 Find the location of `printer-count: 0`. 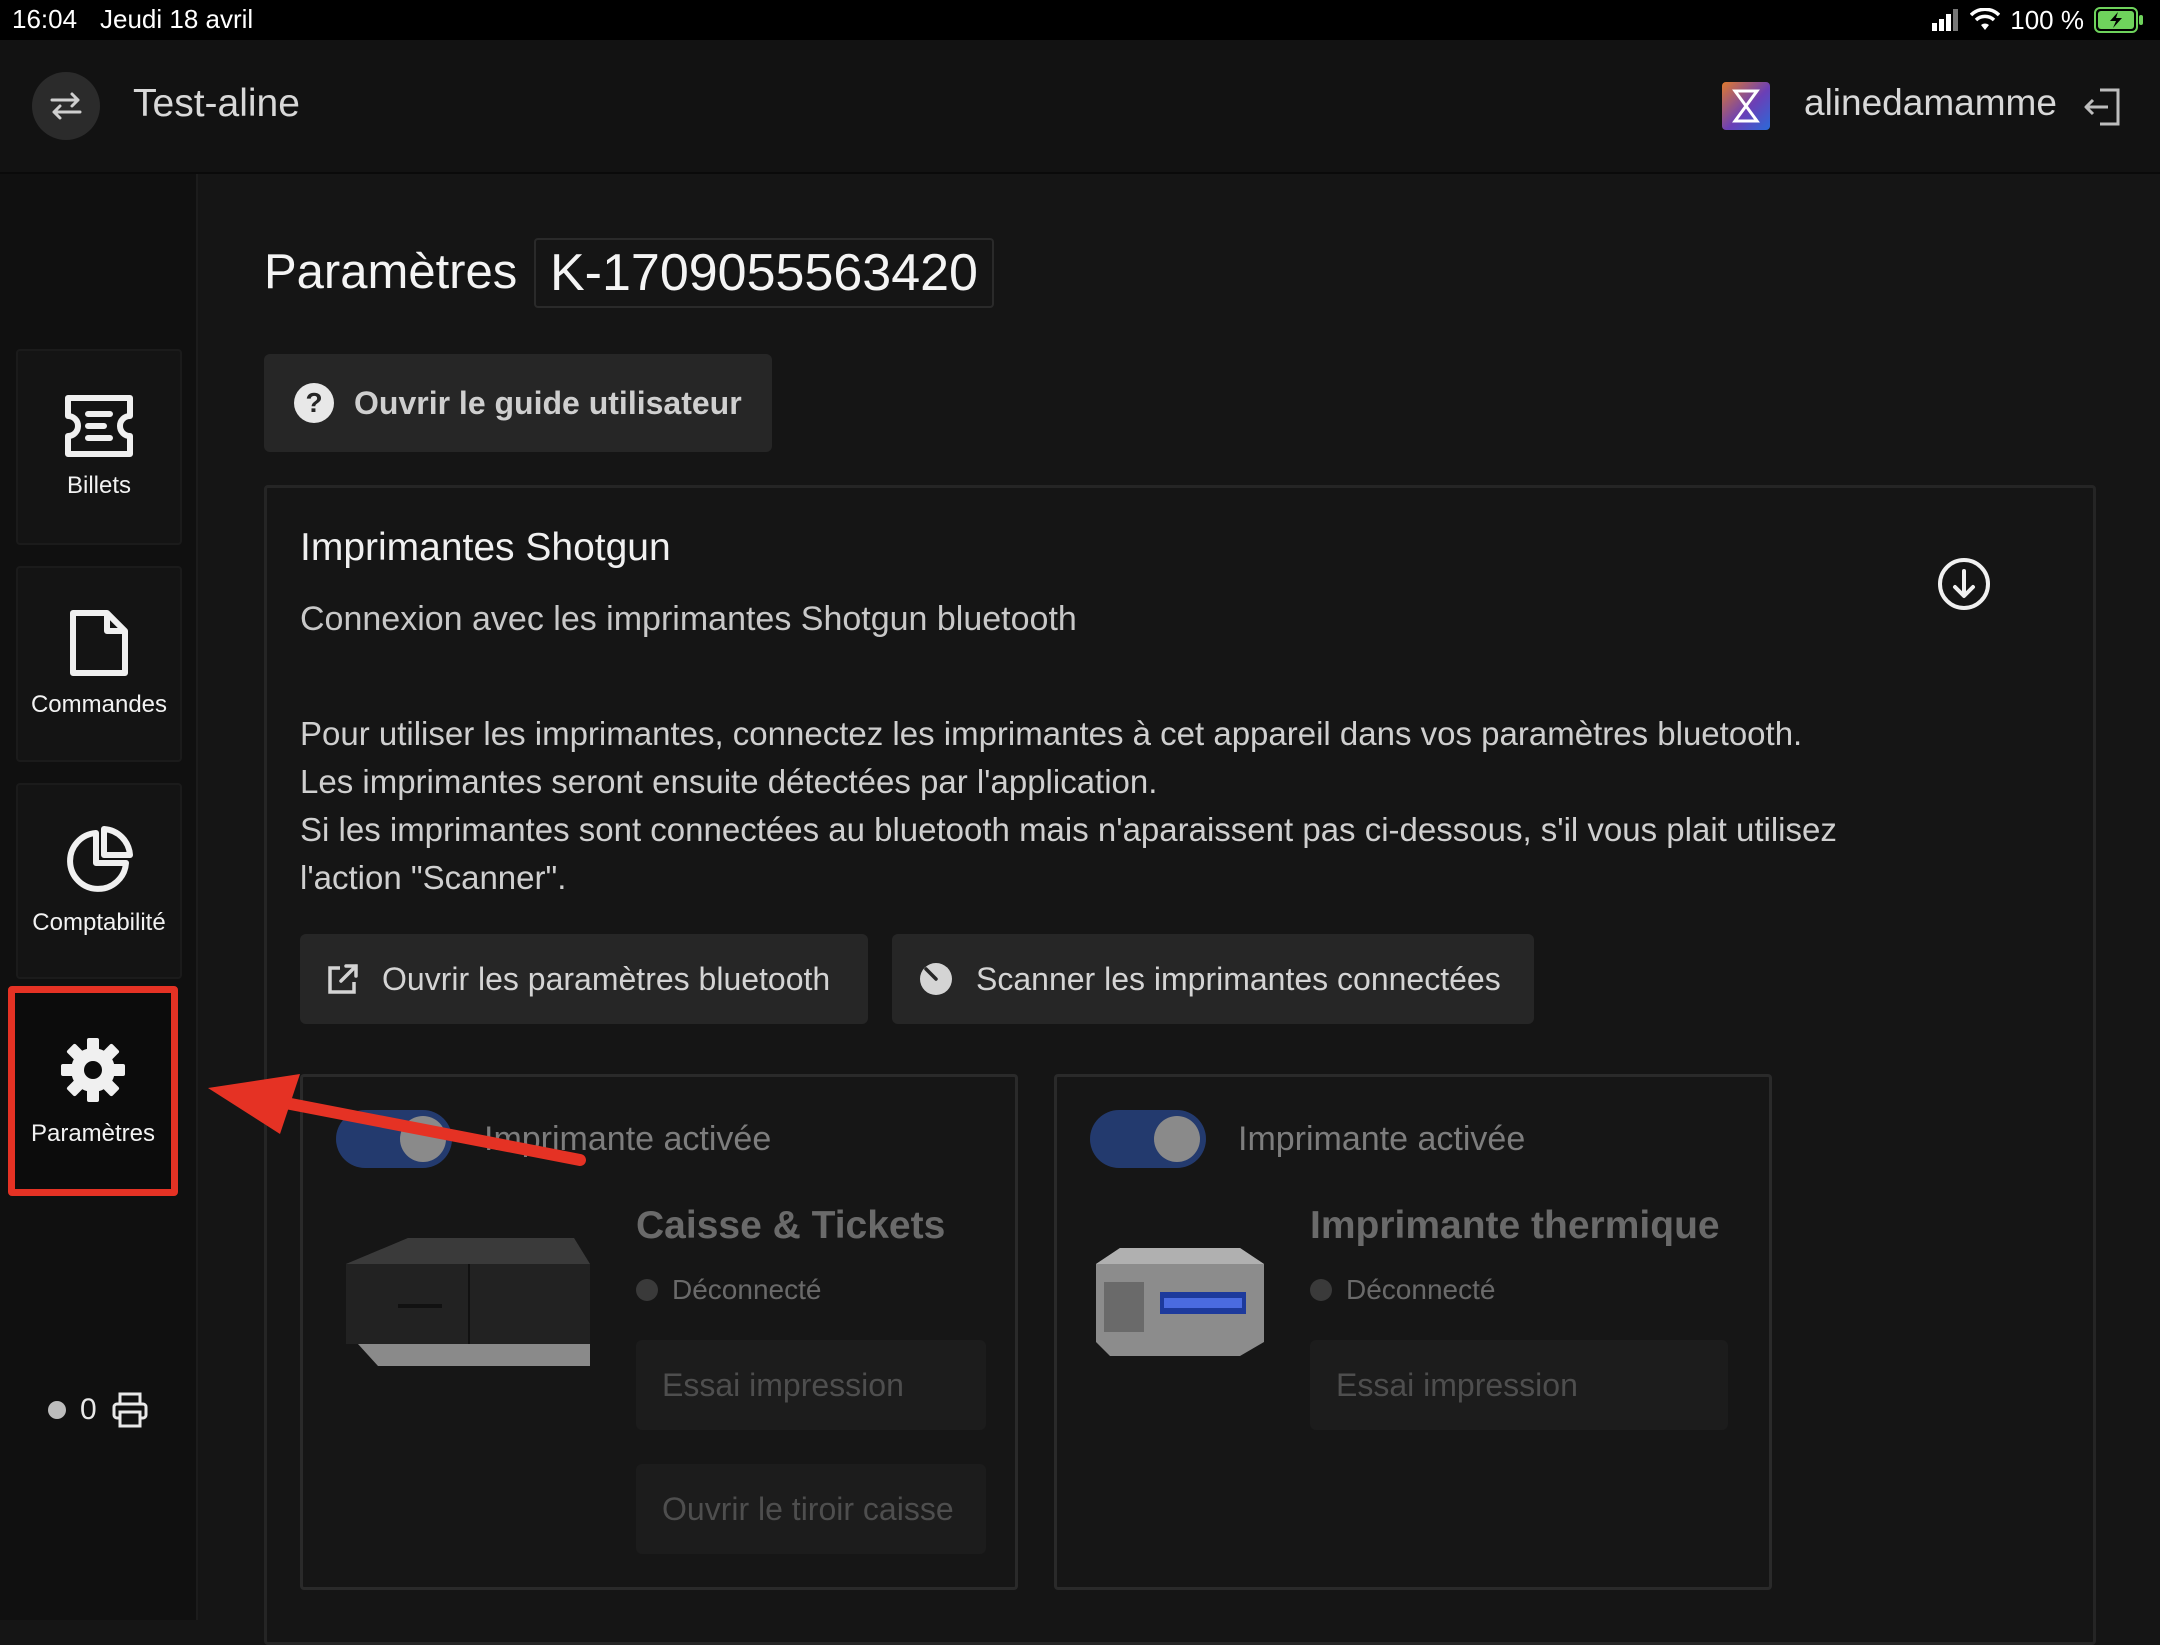

printer-count: 0 is located at coordinates (88, 1409).